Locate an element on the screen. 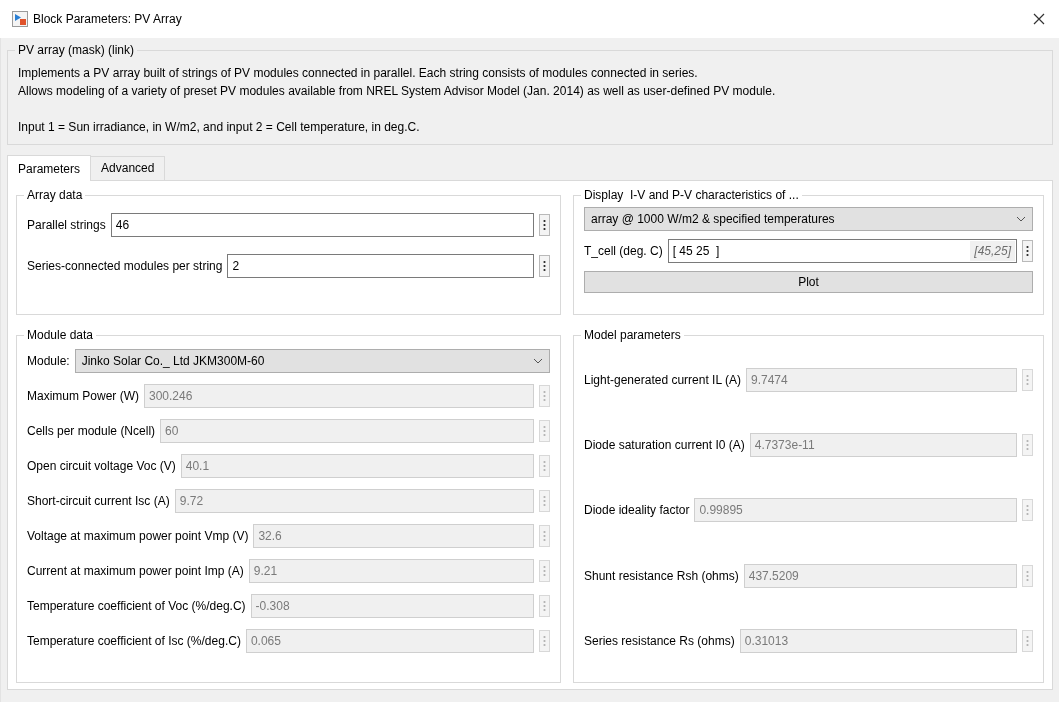 The height and width of the screenshot is (702, 1059). module-dropdown: Jinko Solar Co._ Ltd JKM300M-60 is located at coordinates (312, 361).